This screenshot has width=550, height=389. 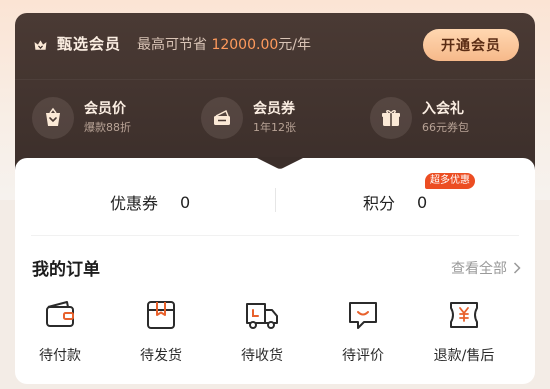 I want to click on section-separator, so click(x=275, y=235).